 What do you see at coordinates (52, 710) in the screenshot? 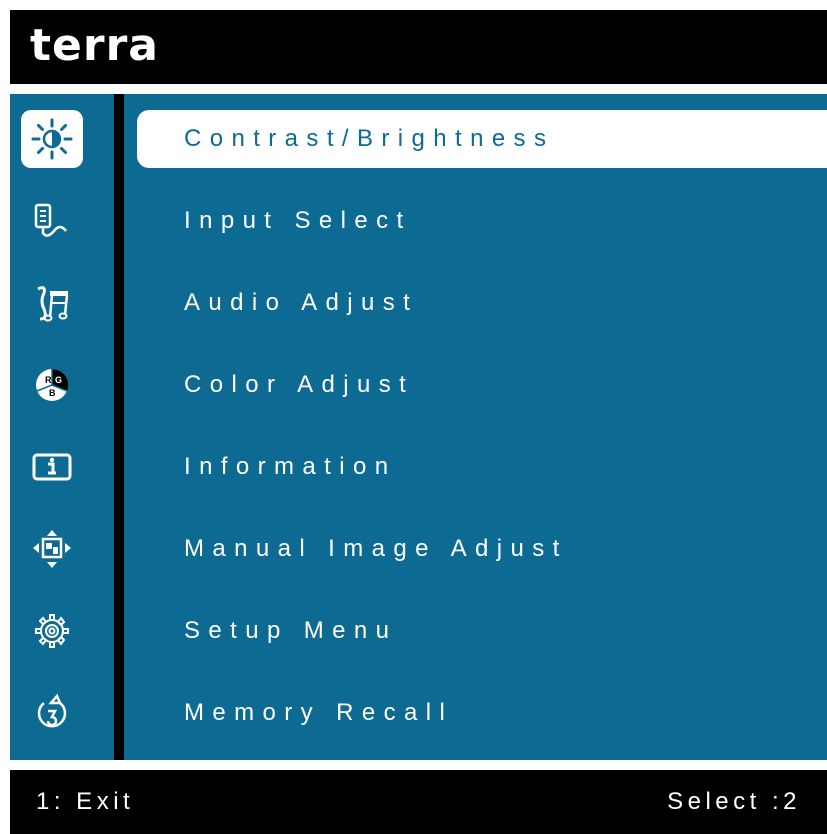
I see `recall-icon` at bounding box center [52, 710].